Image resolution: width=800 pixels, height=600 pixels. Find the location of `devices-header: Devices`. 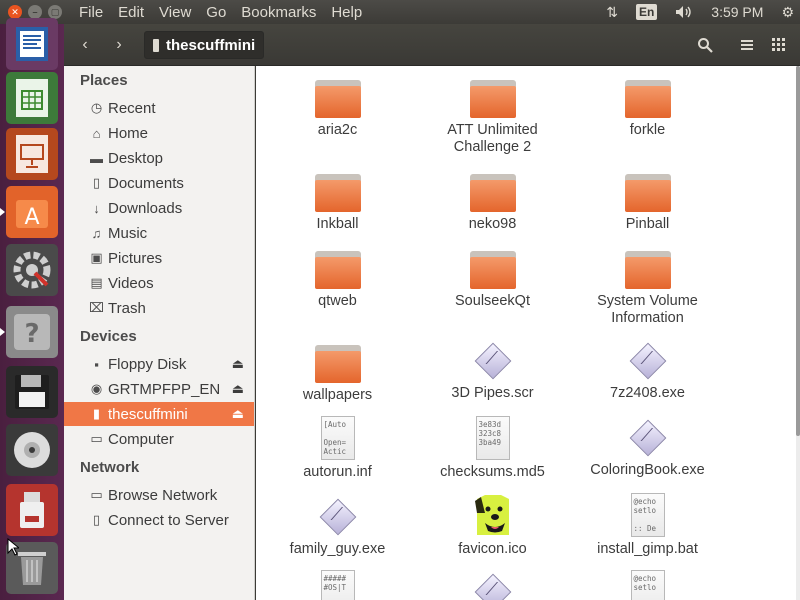

devices-header: Devices is located at coordinates (108, 336).